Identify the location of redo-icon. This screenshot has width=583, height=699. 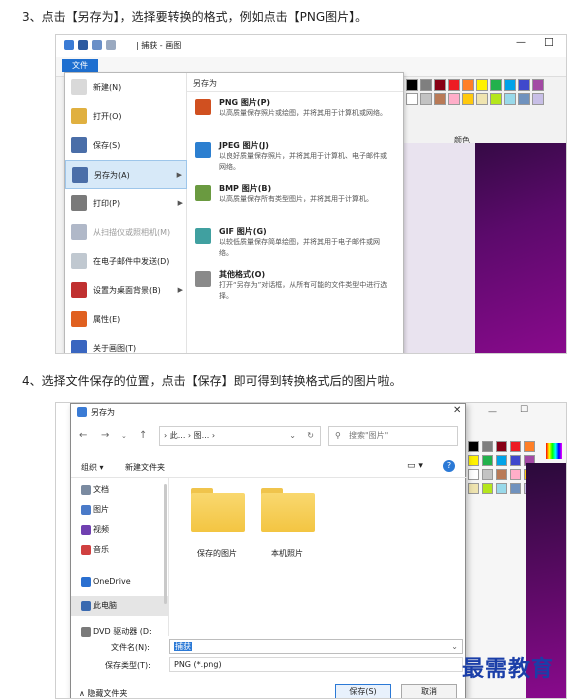
(111, 45).